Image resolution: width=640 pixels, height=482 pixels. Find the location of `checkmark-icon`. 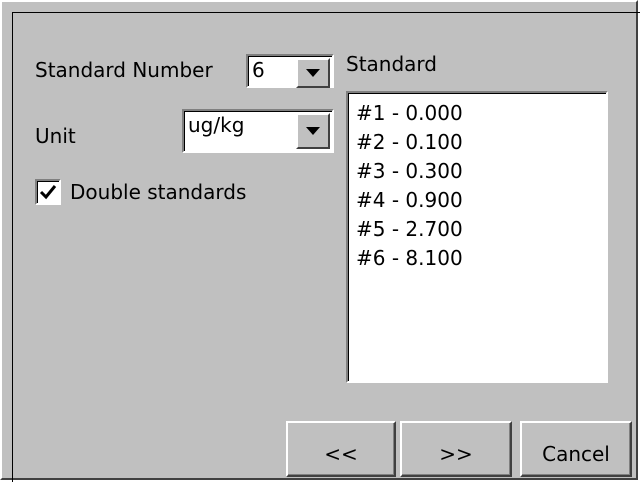

checkmark-icon is located at coordinates (48, 192).